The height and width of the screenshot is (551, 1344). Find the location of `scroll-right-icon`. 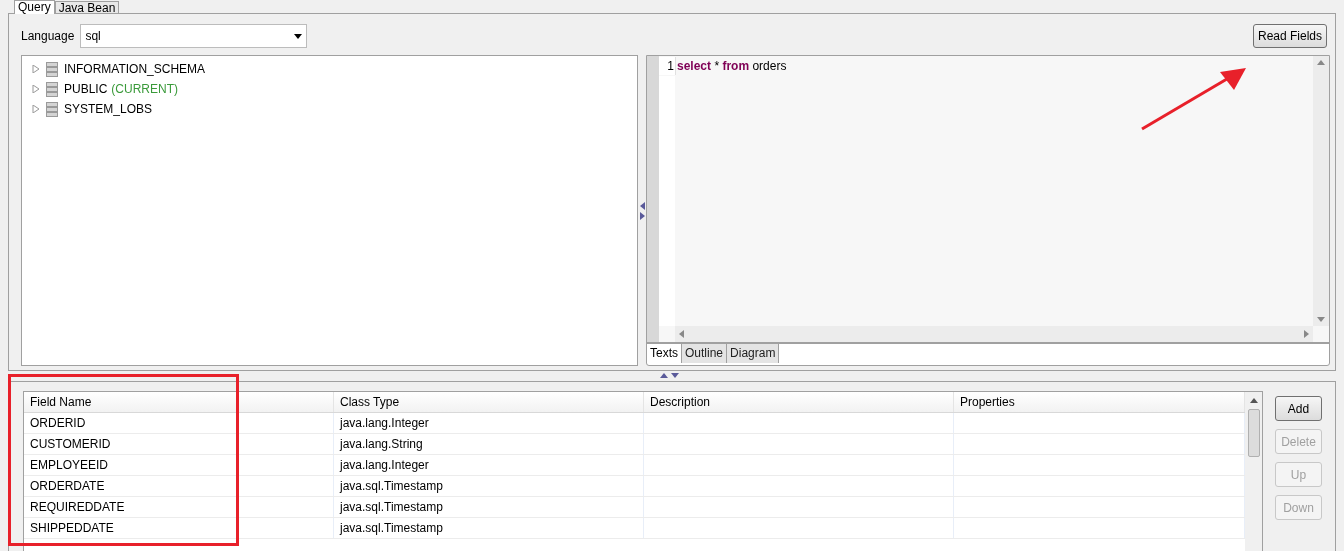

scroll-right-icon is located at coordinates (1306, 334).